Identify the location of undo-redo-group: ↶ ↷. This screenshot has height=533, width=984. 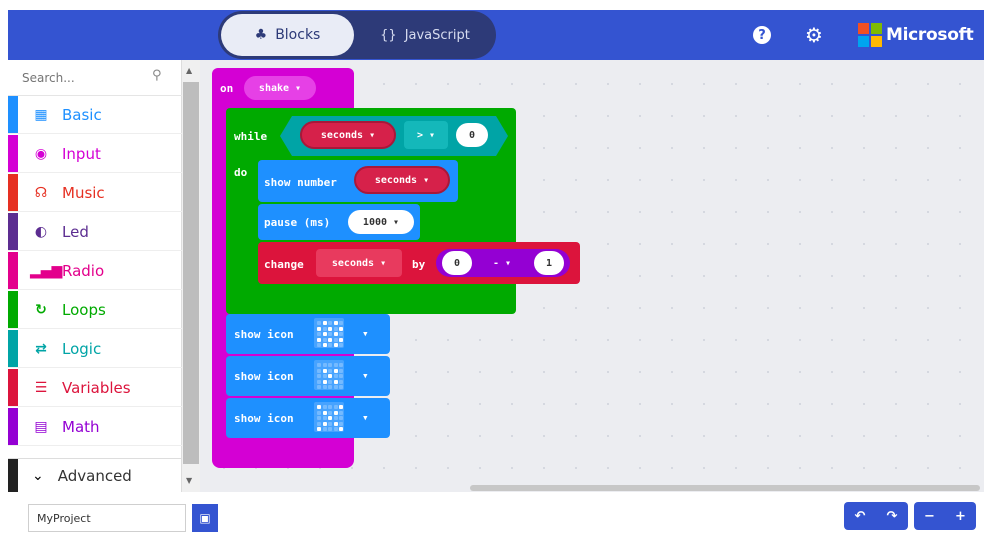
(876, 516).